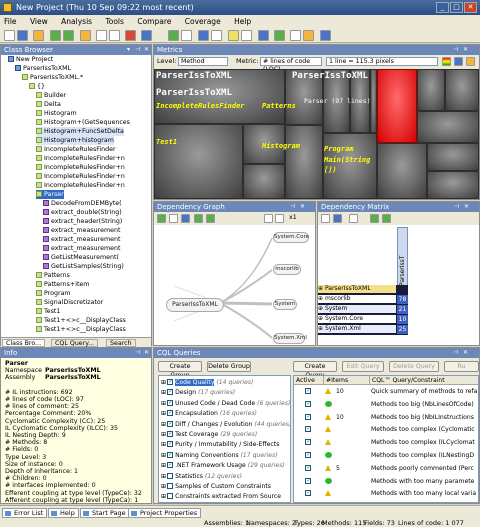  Describe the element at coordinates (76, 149) in the screenshot. I see `tree-item: IncompleteRulesFinder` at that location.